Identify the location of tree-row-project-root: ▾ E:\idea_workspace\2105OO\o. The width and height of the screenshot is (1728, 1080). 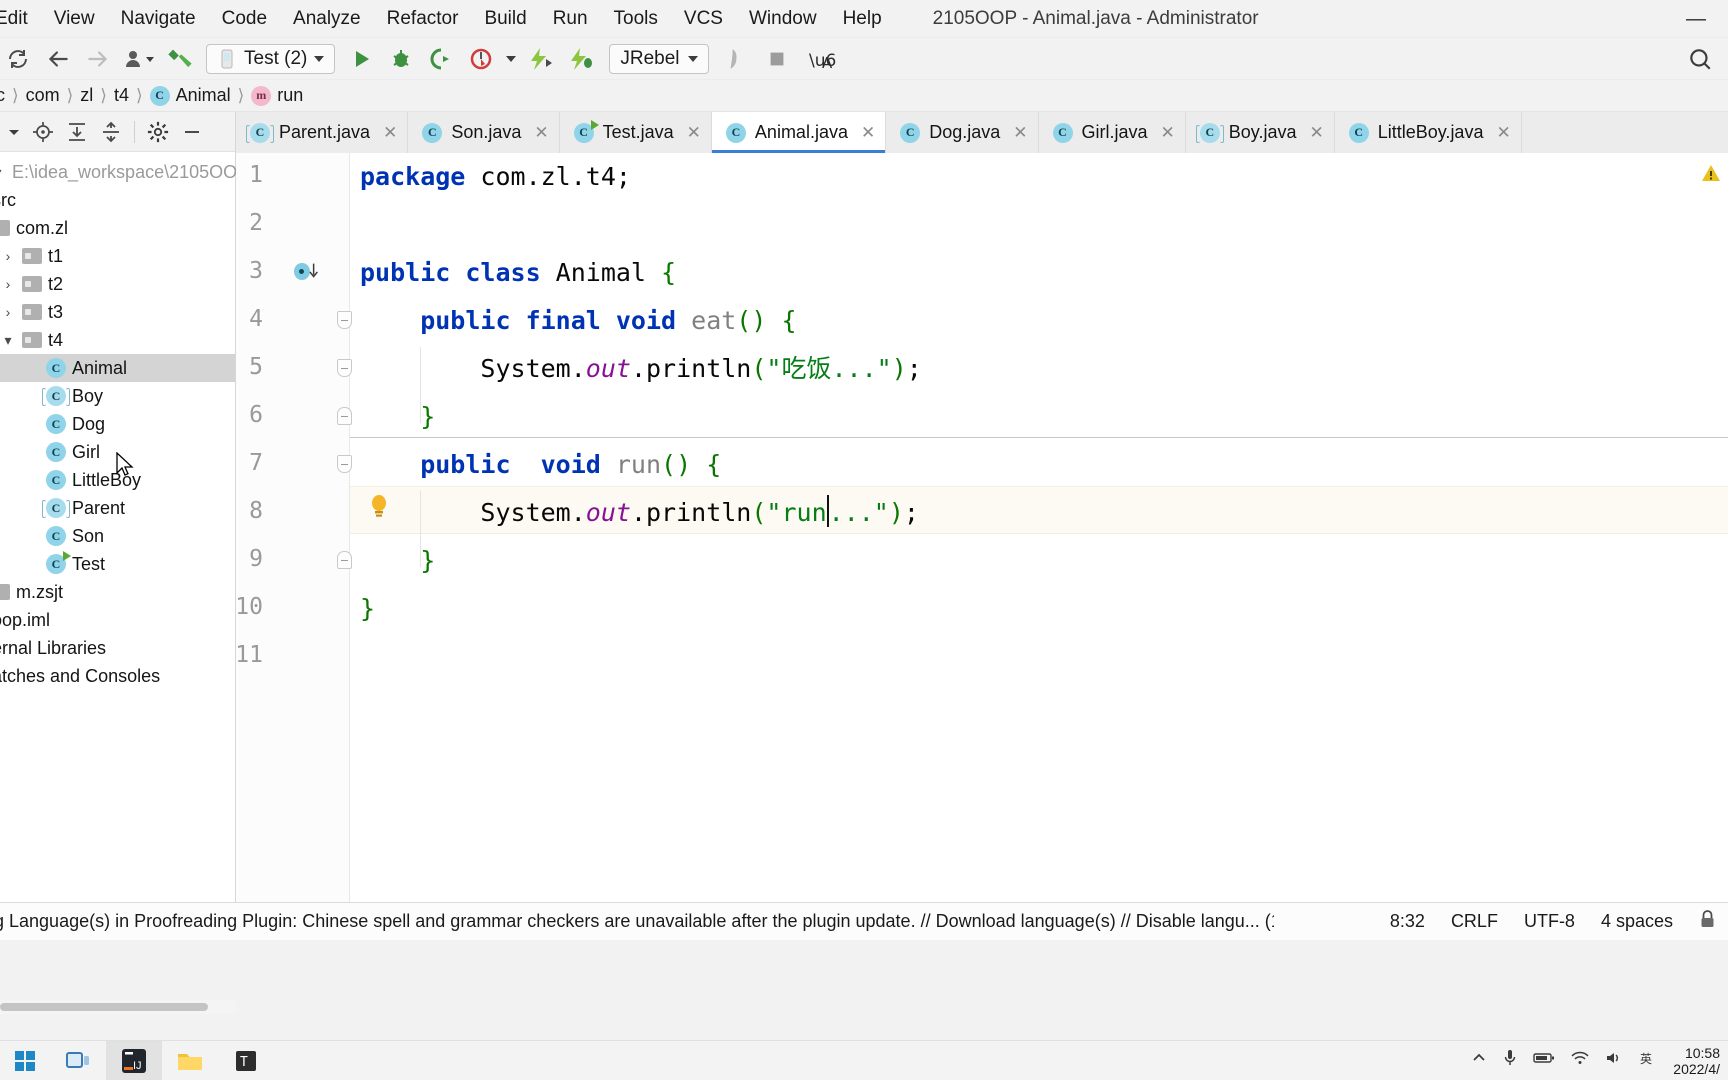
(126, 172).